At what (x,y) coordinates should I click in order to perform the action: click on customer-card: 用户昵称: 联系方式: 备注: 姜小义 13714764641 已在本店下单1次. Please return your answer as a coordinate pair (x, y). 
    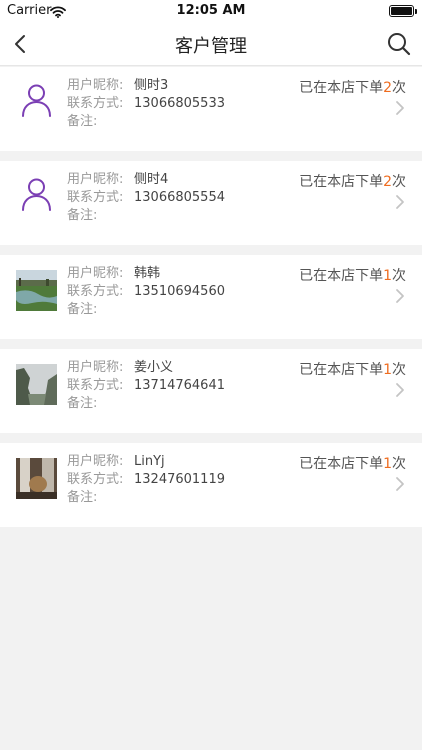
    Looking at the image, I should click on (211, 391).